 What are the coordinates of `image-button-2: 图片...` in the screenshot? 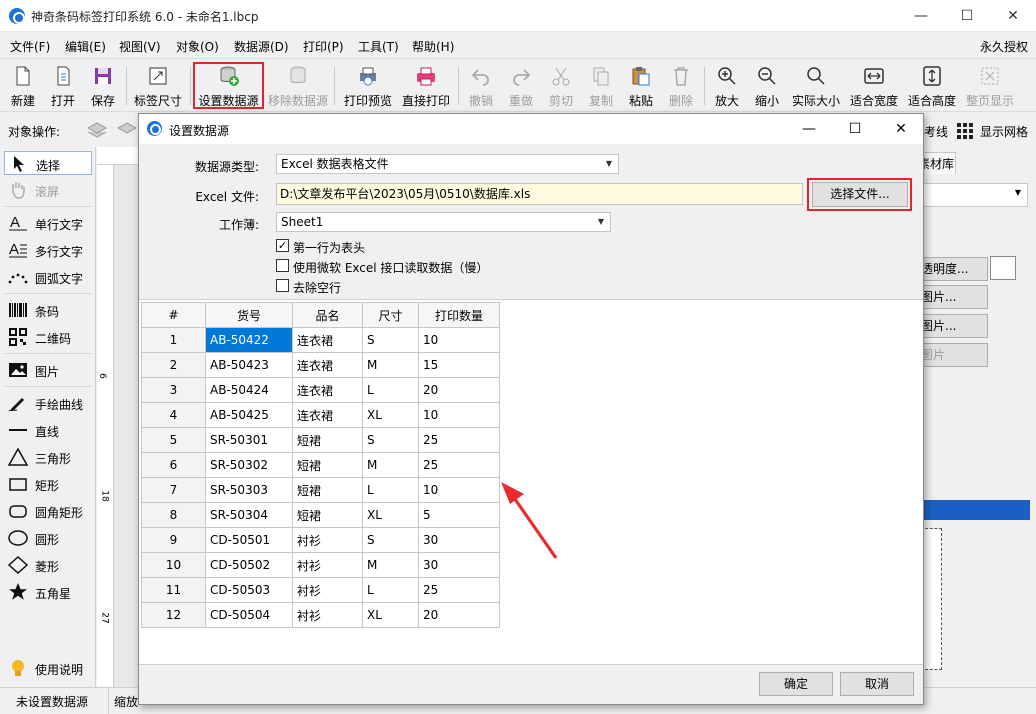 It's located at (952, 326).